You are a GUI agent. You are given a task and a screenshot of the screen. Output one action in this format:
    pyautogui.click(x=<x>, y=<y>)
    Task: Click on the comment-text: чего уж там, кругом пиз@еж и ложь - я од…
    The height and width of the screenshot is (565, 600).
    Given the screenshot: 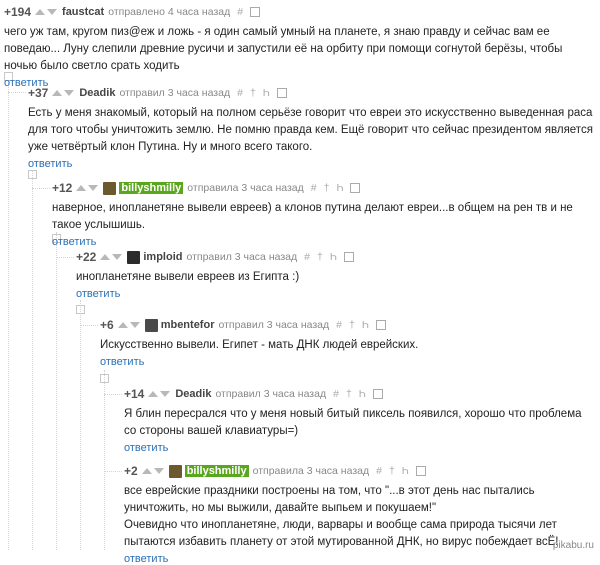 What is the action you would take?
    pyautogui.click(x=283, y=49)
    